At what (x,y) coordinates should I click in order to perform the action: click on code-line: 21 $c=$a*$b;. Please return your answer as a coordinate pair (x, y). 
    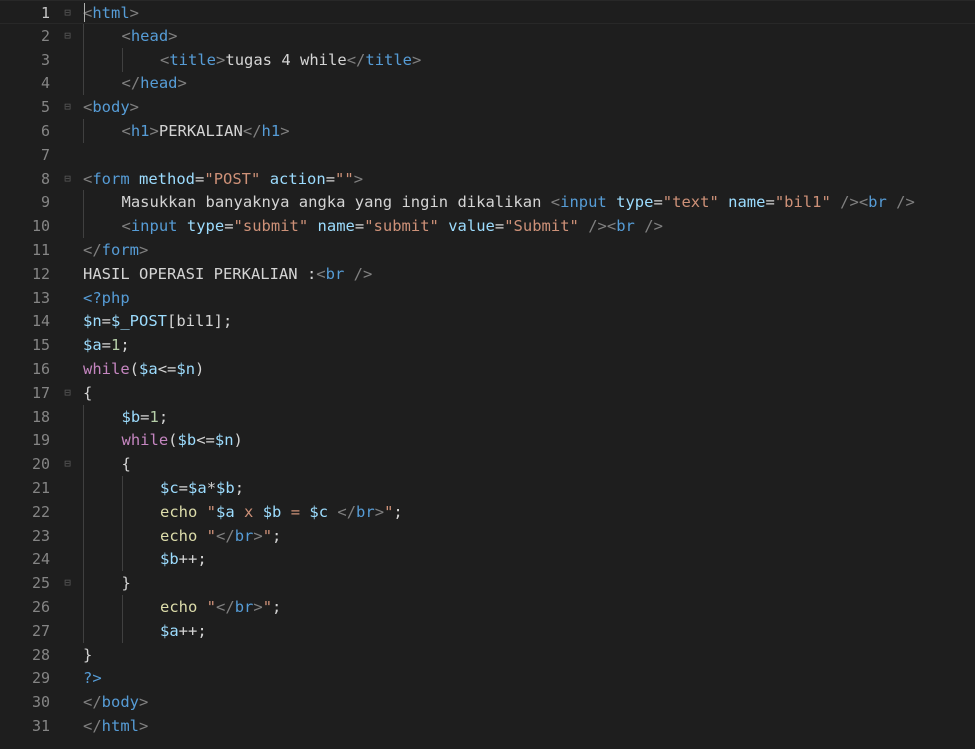
    Looking at the image, I should click on (487, 488).